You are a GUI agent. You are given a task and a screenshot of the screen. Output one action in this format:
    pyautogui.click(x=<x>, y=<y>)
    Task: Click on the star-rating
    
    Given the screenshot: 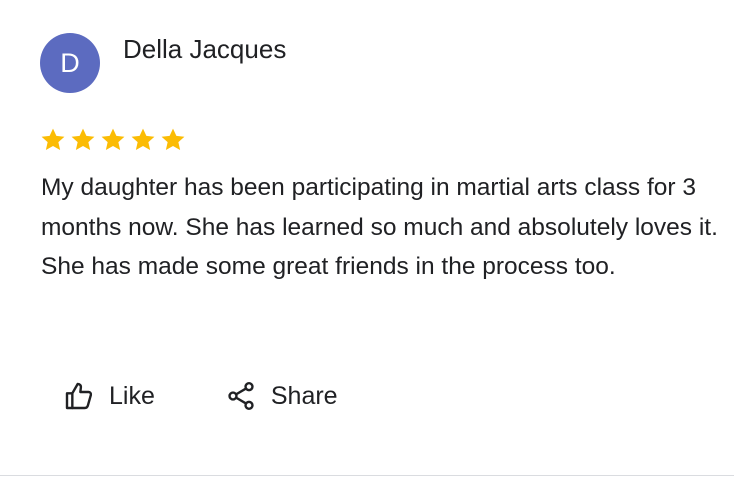 What is the action you would take?
    pyautogui.click(x=113, y=140)
    